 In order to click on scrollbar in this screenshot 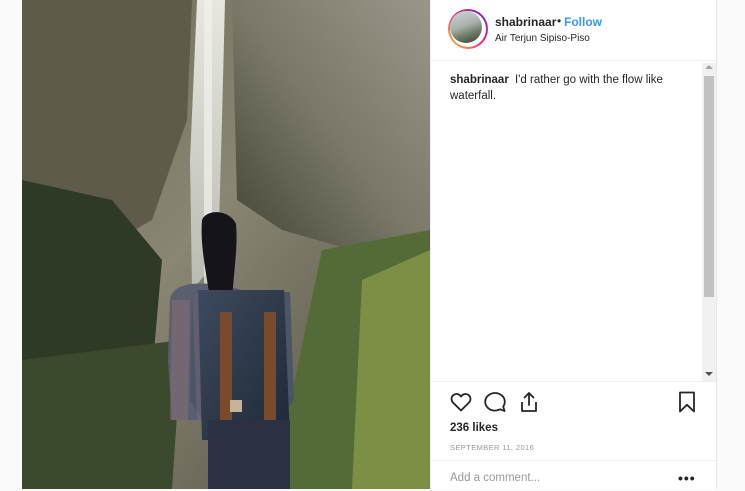, I will do `click(709, 222)`.